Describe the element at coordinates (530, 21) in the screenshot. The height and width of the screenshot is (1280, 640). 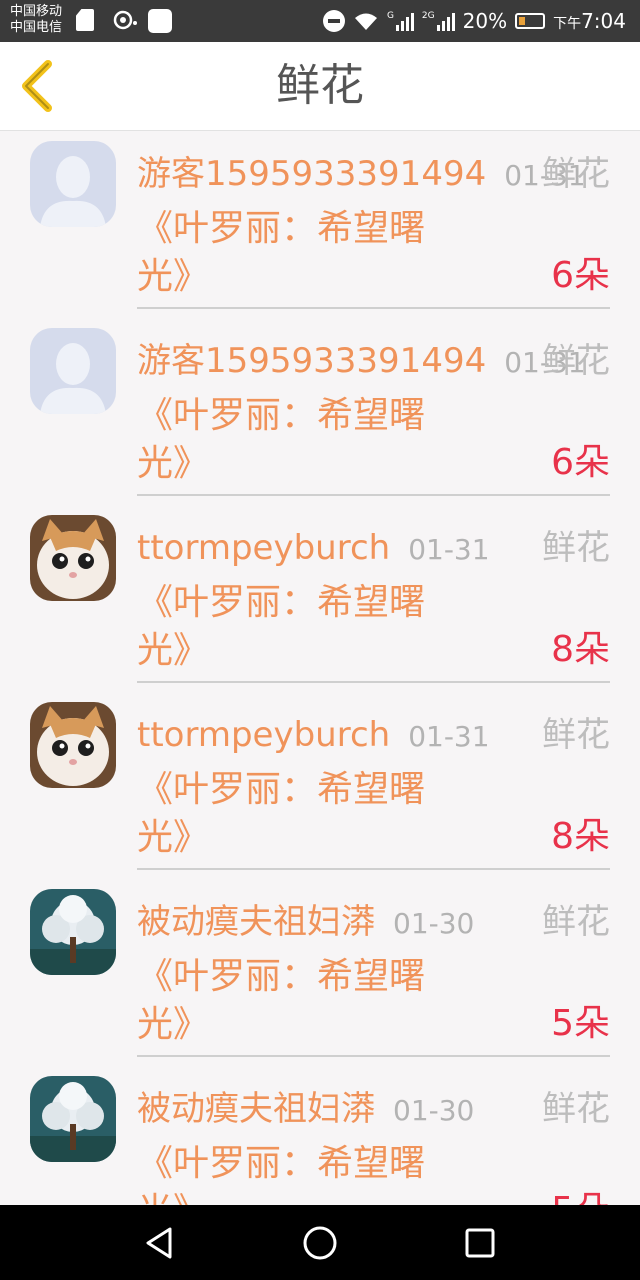
I see `battery-icon` at that location.